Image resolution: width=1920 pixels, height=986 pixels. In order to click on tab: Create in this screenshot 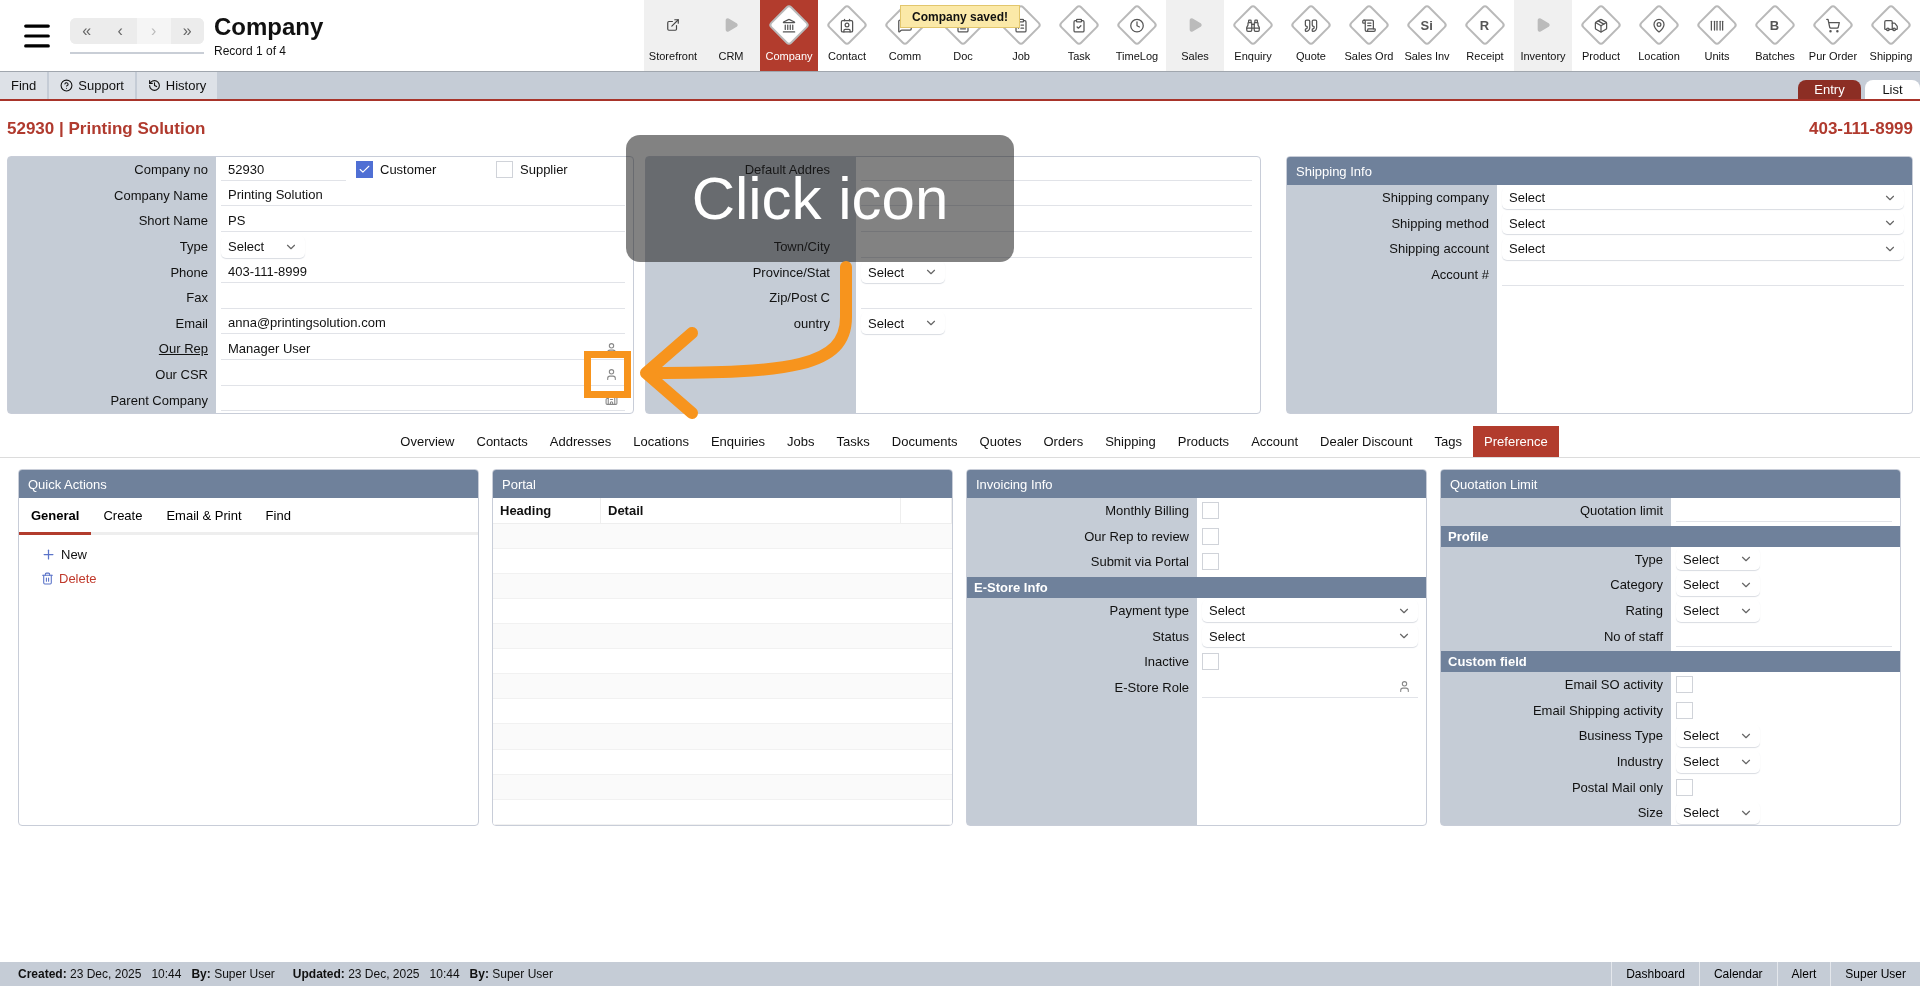, I will do `click(123, 516)`.